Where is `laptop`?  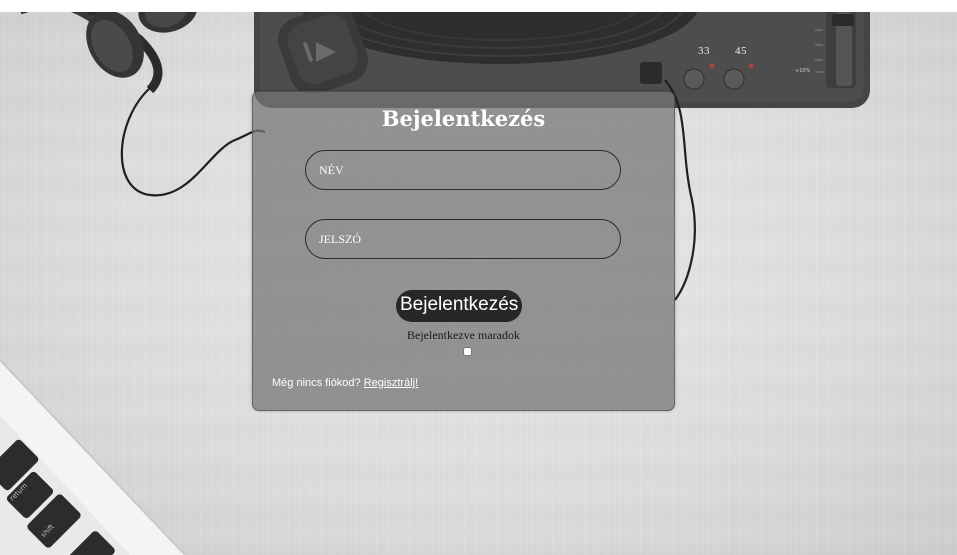
laptop is located at coordinates (93, 457).